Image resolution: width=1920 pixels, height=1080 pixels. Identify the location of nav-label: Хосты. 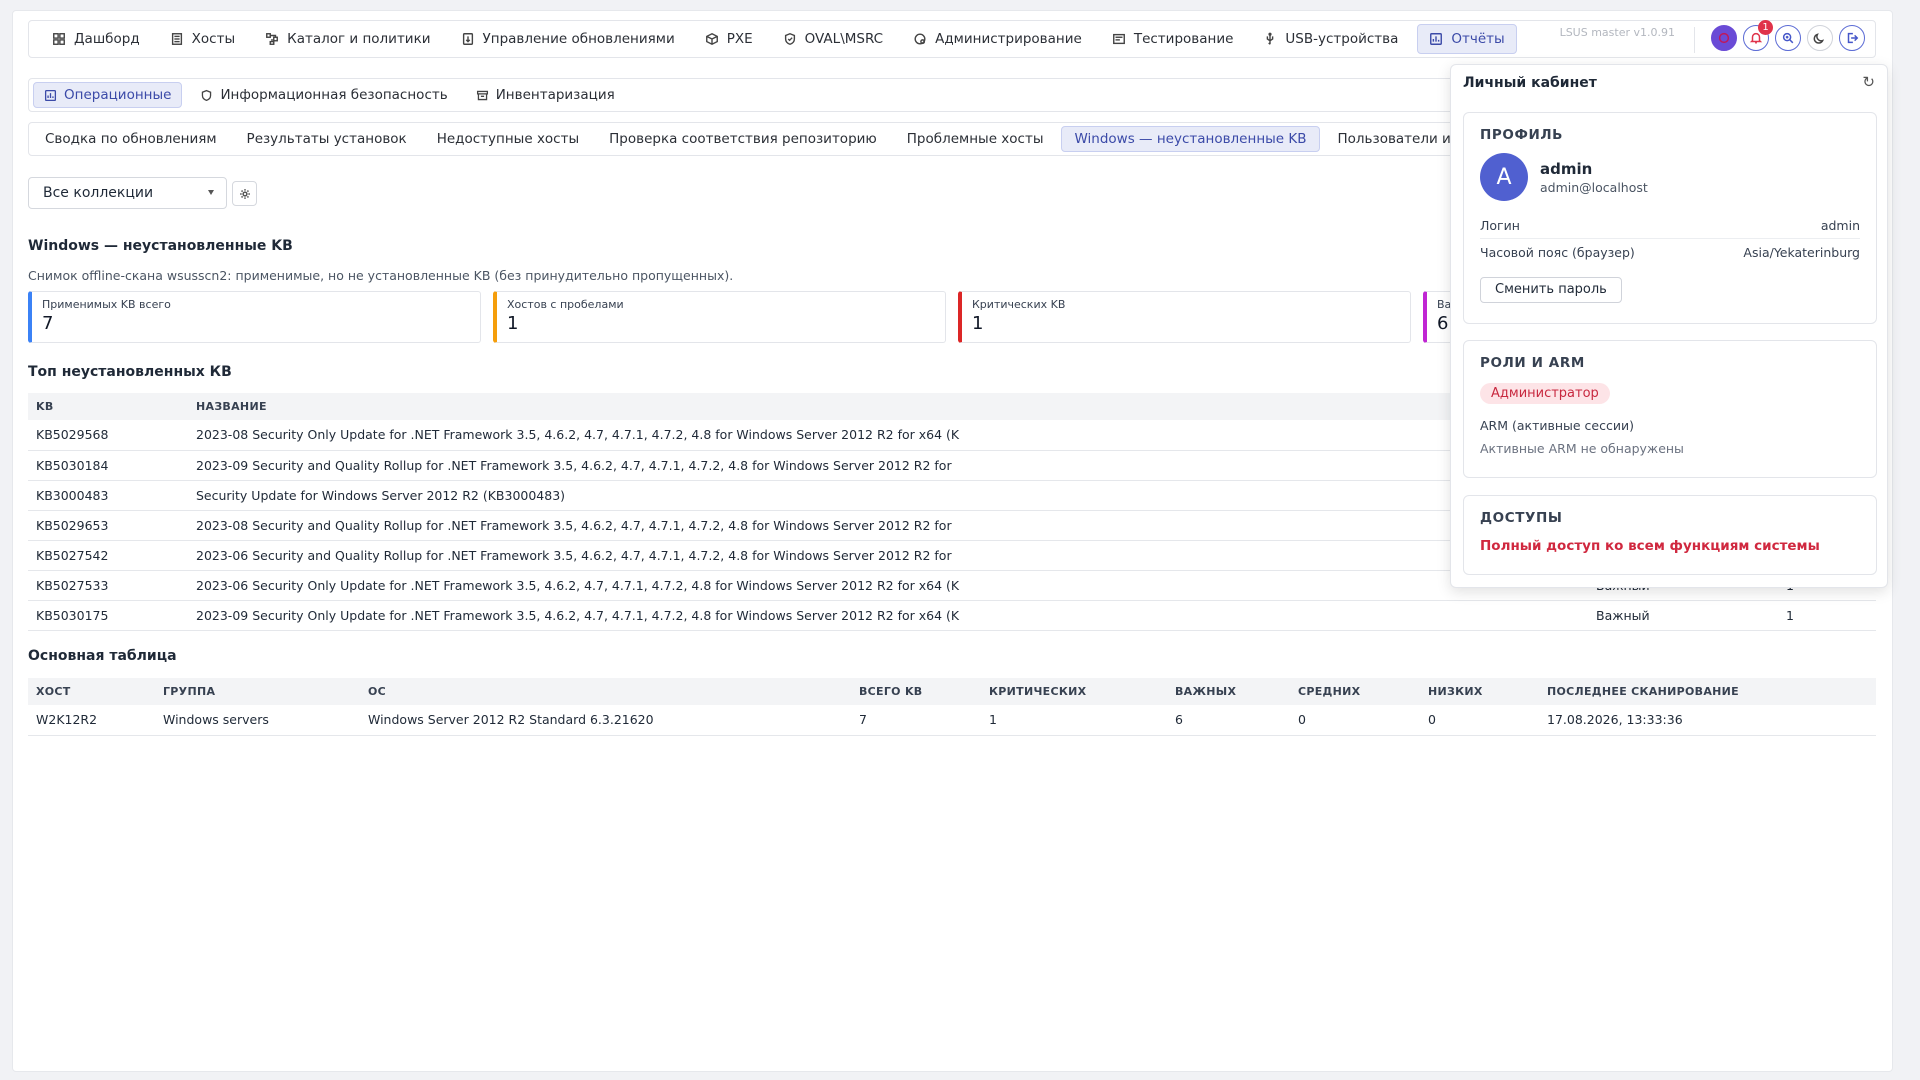
(213, 39).